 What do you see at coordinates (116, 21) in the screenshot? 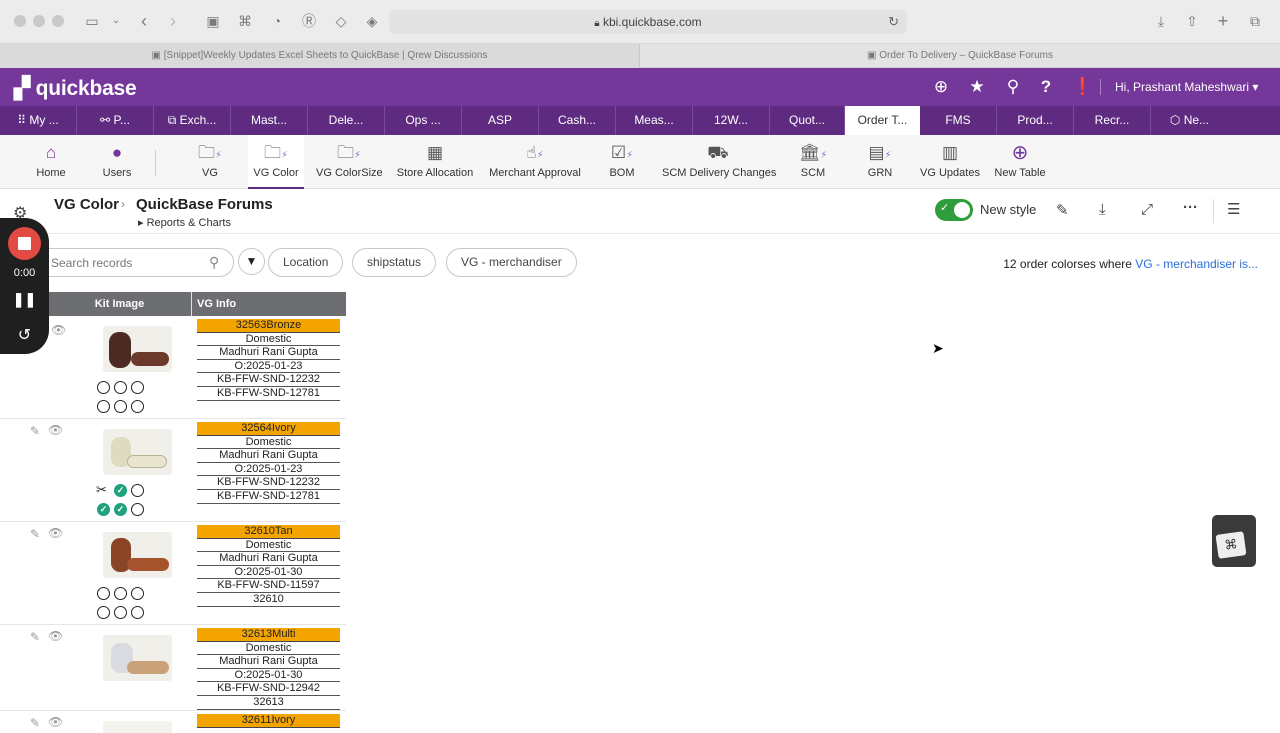
I see `chevron-down-icon: ⌄` at bounding box center [116, 21].